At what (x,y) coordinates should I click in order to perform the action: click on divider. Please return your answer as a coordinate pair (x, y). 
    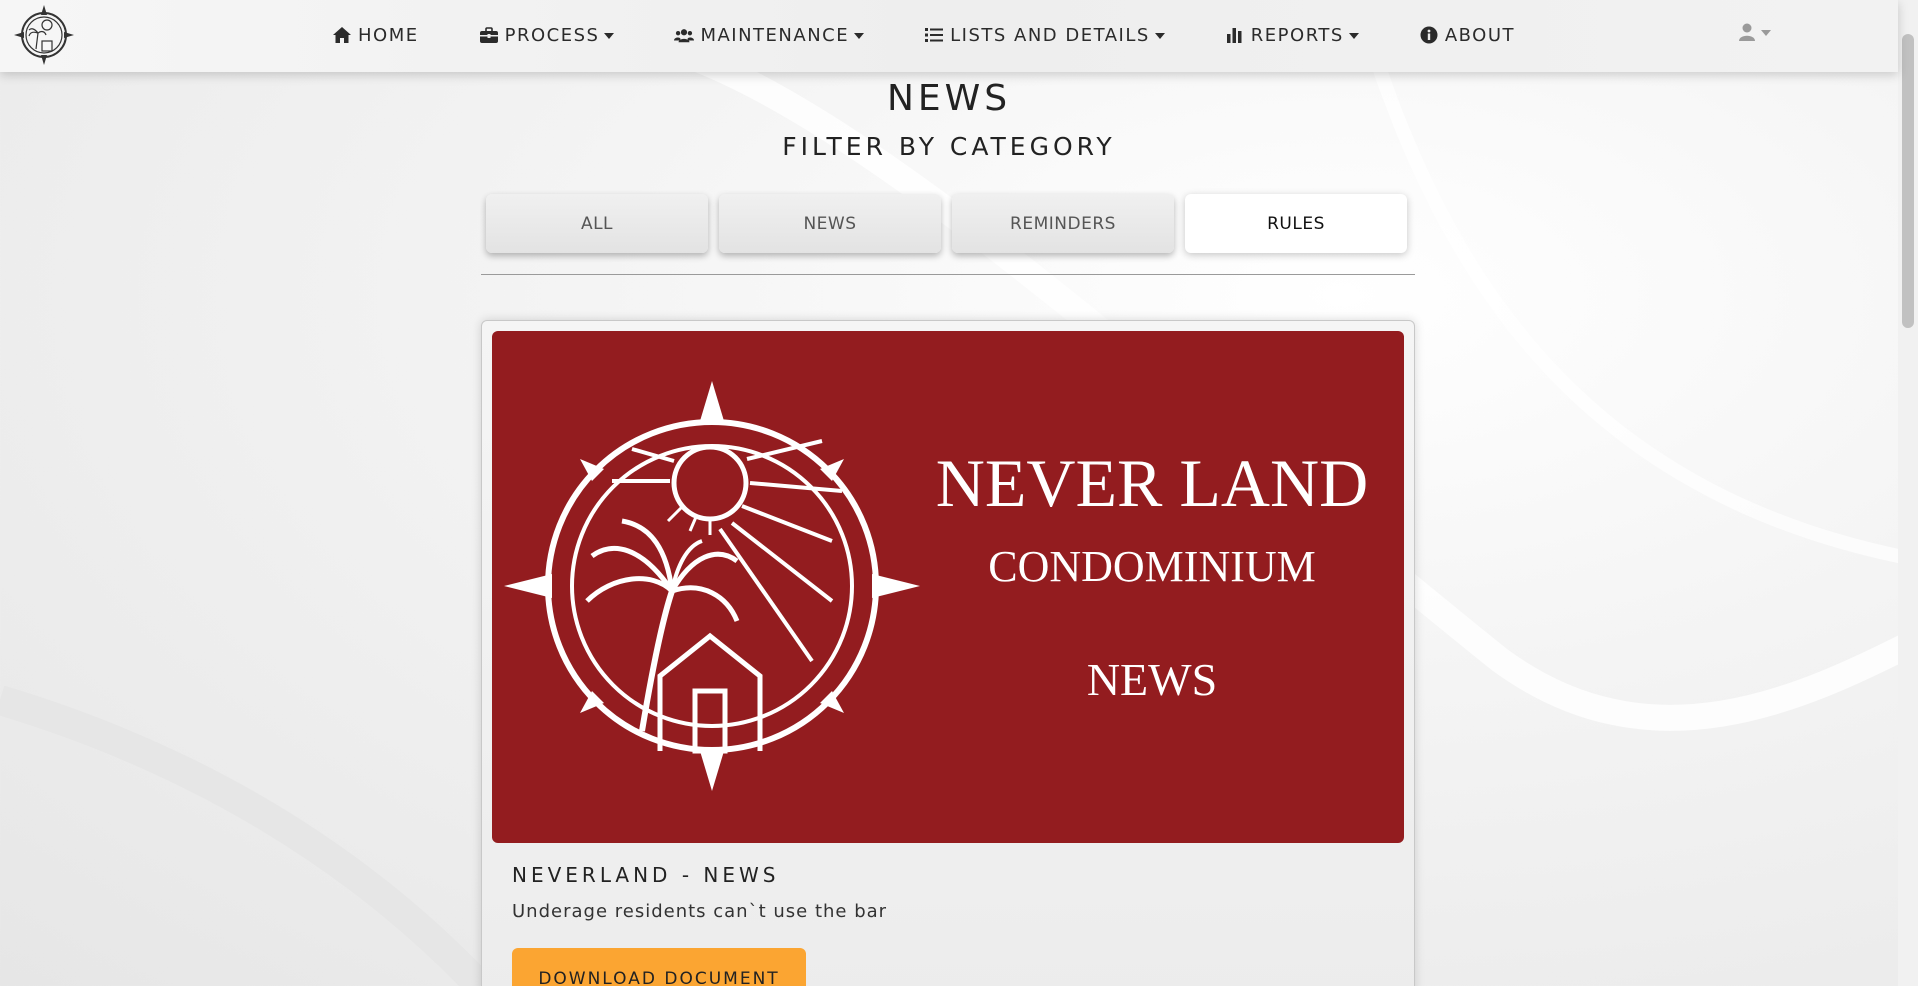
    Looking at the image, I should click on (948, 274).